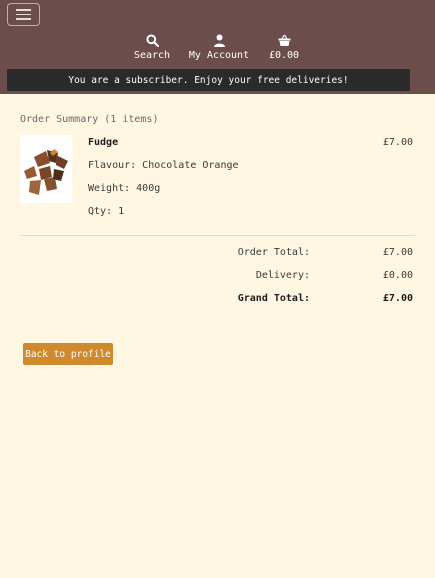 The width and height of the screenshot is (435, 578). Describe the element at coordinates (68, 354) in the screenshot. I see `back-to-profile-button: Back to profile` at that location.